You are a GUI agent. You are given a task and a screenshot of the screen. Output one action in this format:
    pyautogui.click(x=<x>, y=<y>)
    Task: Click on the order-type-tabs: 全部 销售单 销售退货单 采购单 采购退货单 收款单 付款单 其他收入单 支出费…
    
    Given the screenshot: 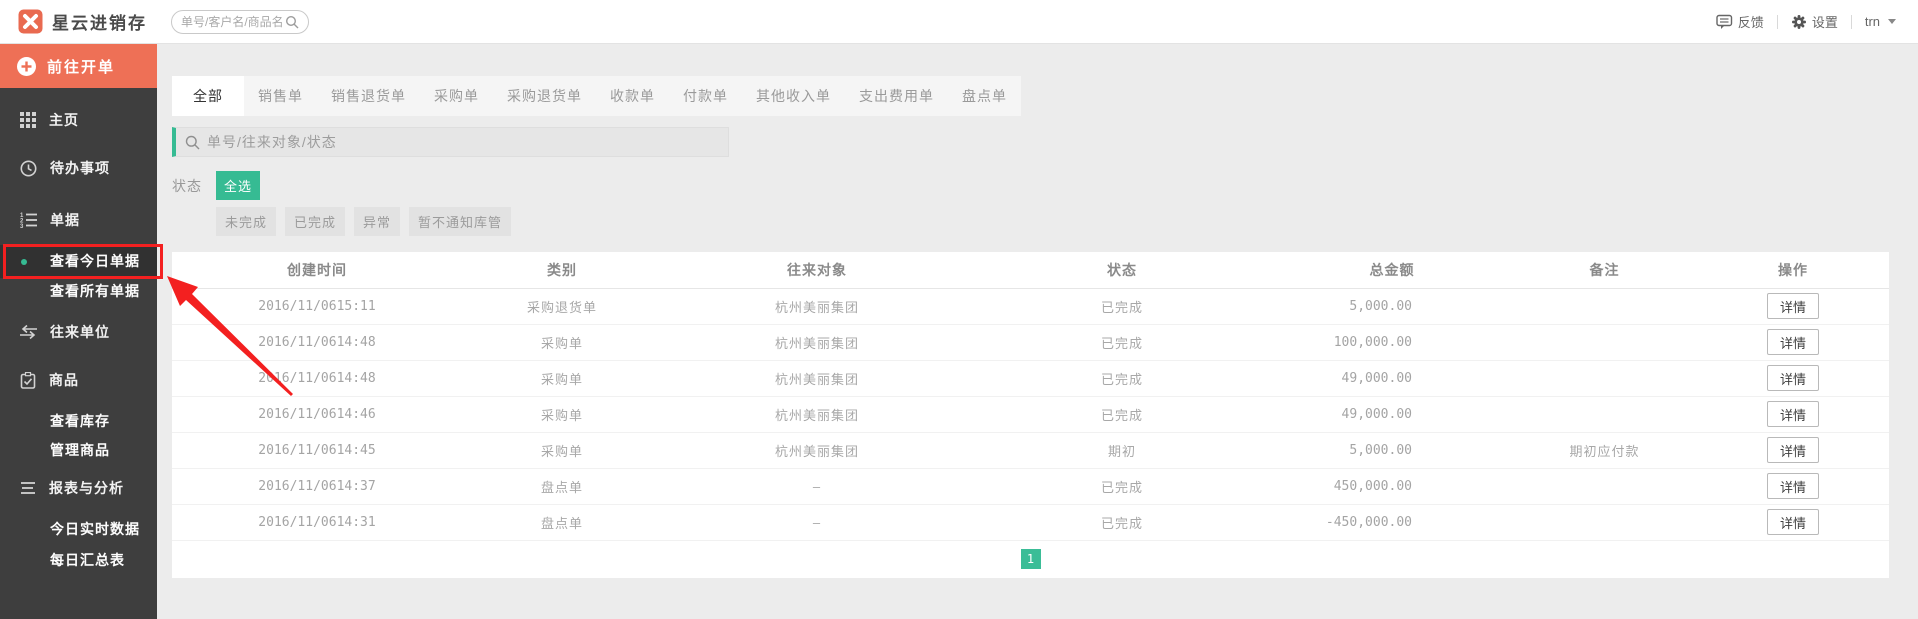 What is the action you would take?
    pyautogui.click(x=596, y=96)
    